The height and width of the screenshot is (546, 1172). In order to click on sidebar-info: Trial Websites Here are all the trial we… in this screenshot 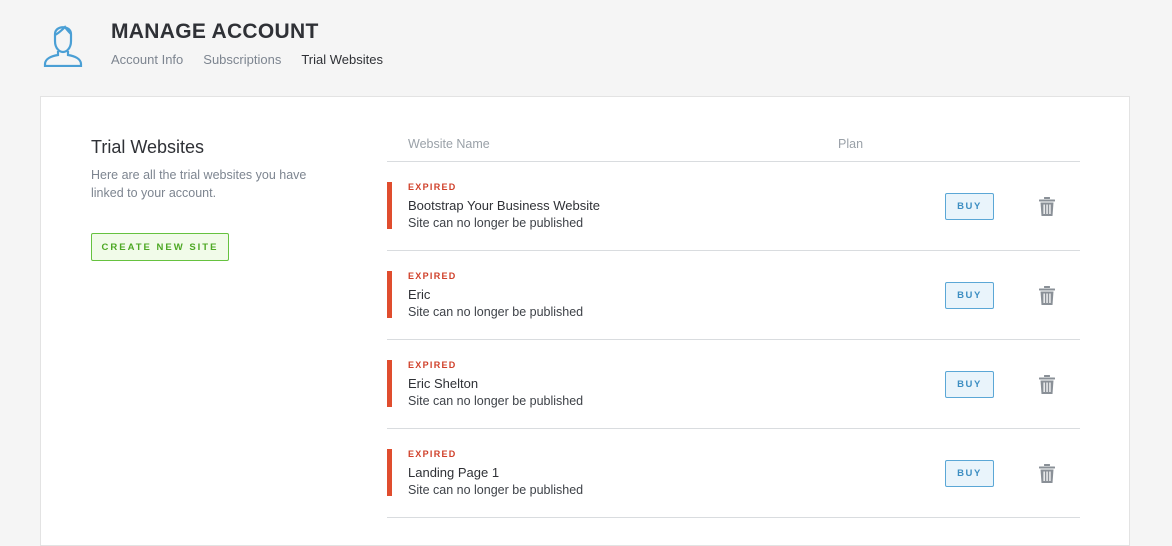, I will do `click(206, 169)`.